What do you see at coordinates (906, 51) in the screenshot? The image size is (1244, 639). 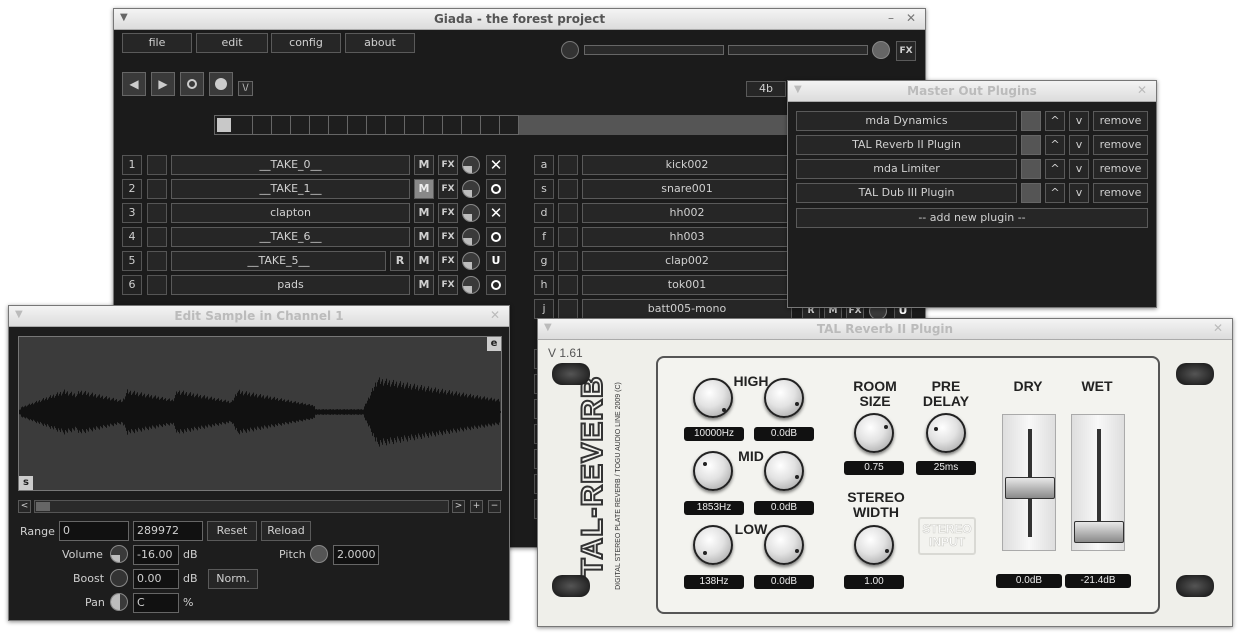 I see `master-fx-button: FX` at bounding box center [906, 51].